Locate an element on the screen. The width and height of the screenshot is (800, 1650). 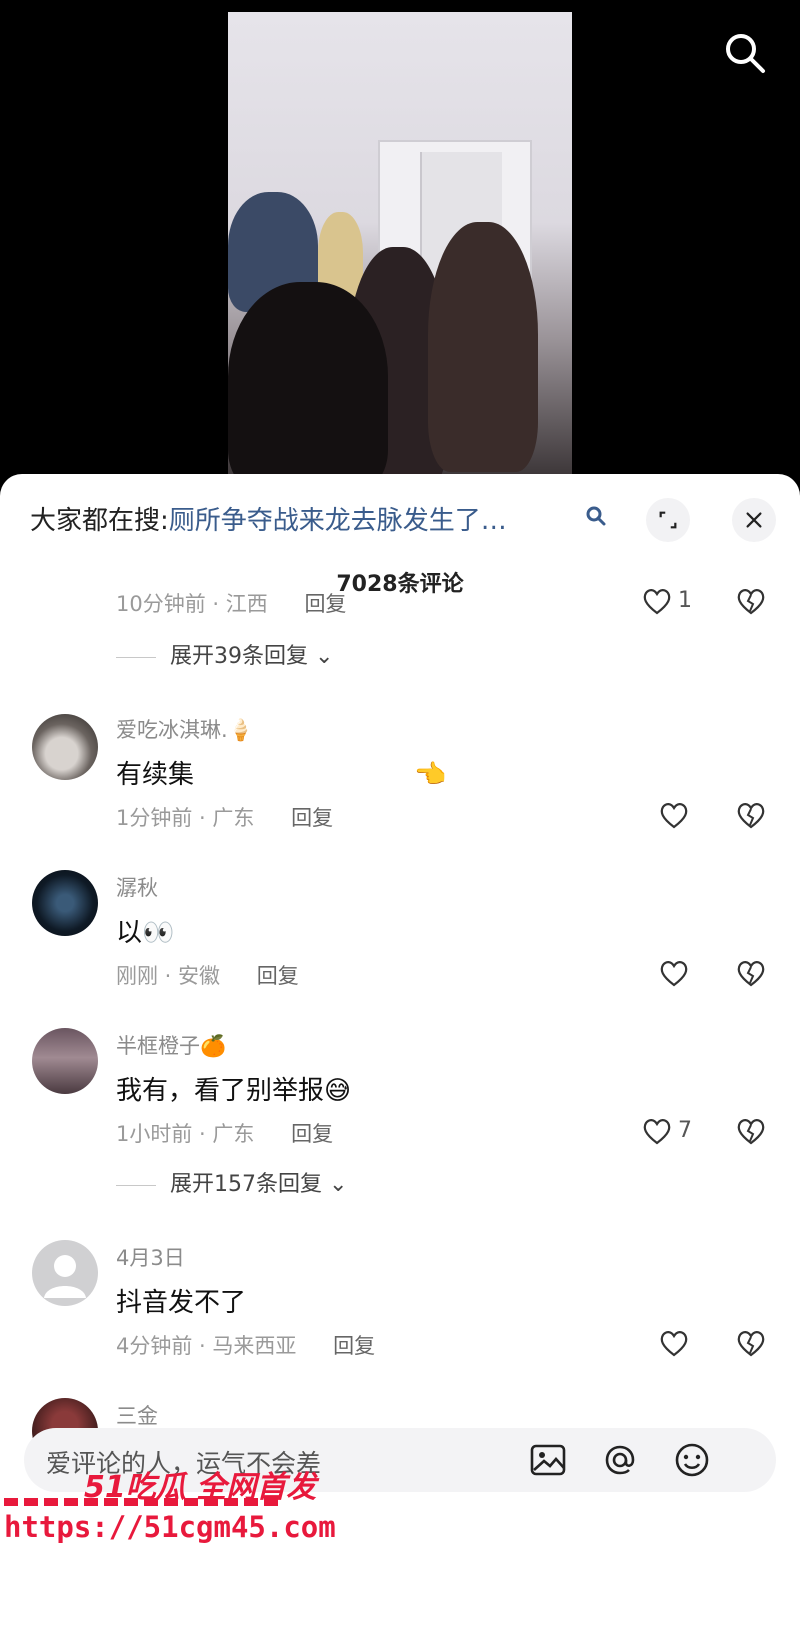
comment-username: 4月3日 is located at coordinates (150, 1257).